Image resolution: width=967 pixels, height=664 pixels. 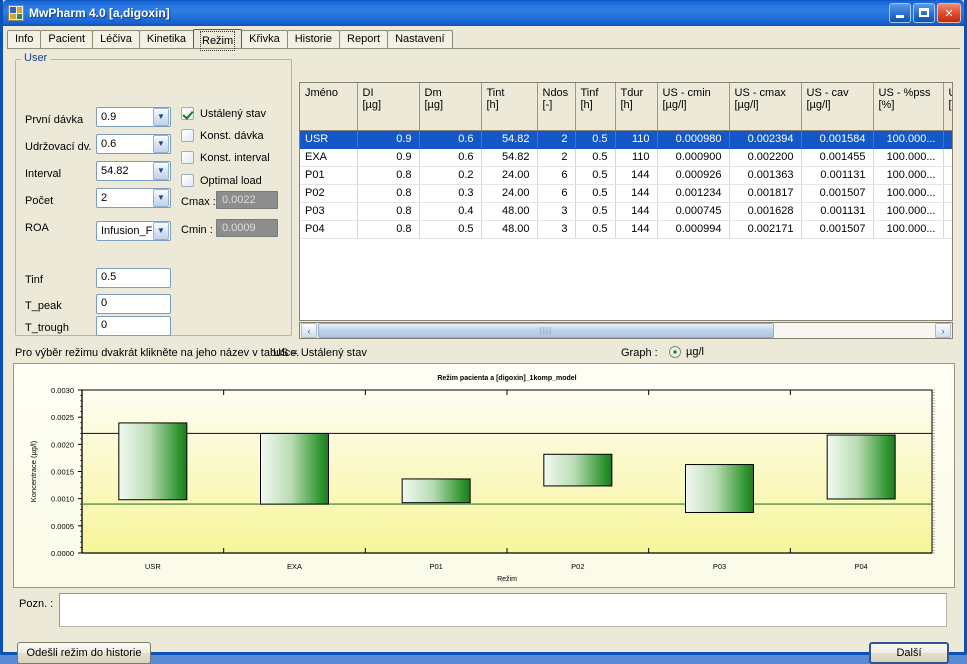 I want to click on col-jmeno: Jméno, so click(x=329, y=107).